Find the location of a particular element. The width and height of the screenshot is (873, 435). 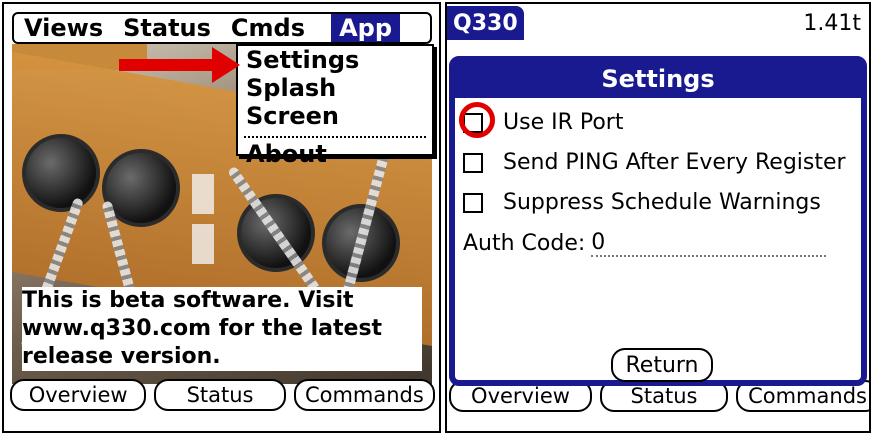

auth-code-value: 0 is located at coordinates (598, 242).